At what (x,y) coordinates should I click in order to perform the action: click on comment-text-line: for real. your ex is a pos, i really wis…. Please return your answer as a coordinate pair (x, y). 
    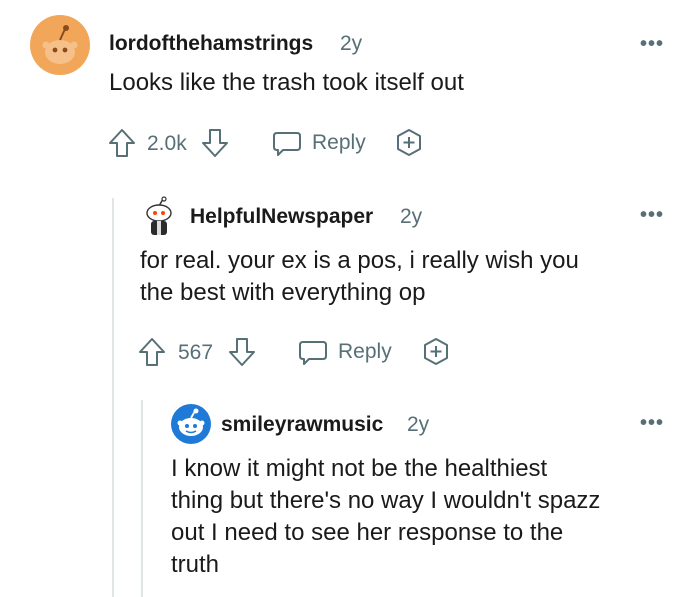
    Looking at the image, I should click on (359, 260).